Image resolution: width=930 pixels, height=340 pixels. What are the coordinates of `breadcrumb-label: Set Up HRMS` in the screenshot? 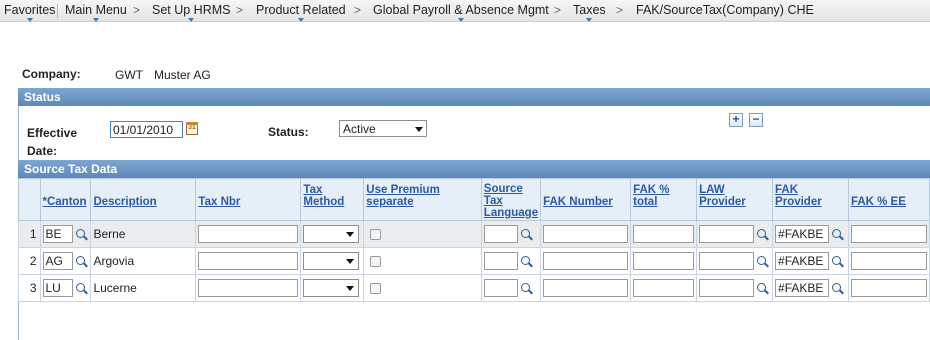 It's located at (191, 10).